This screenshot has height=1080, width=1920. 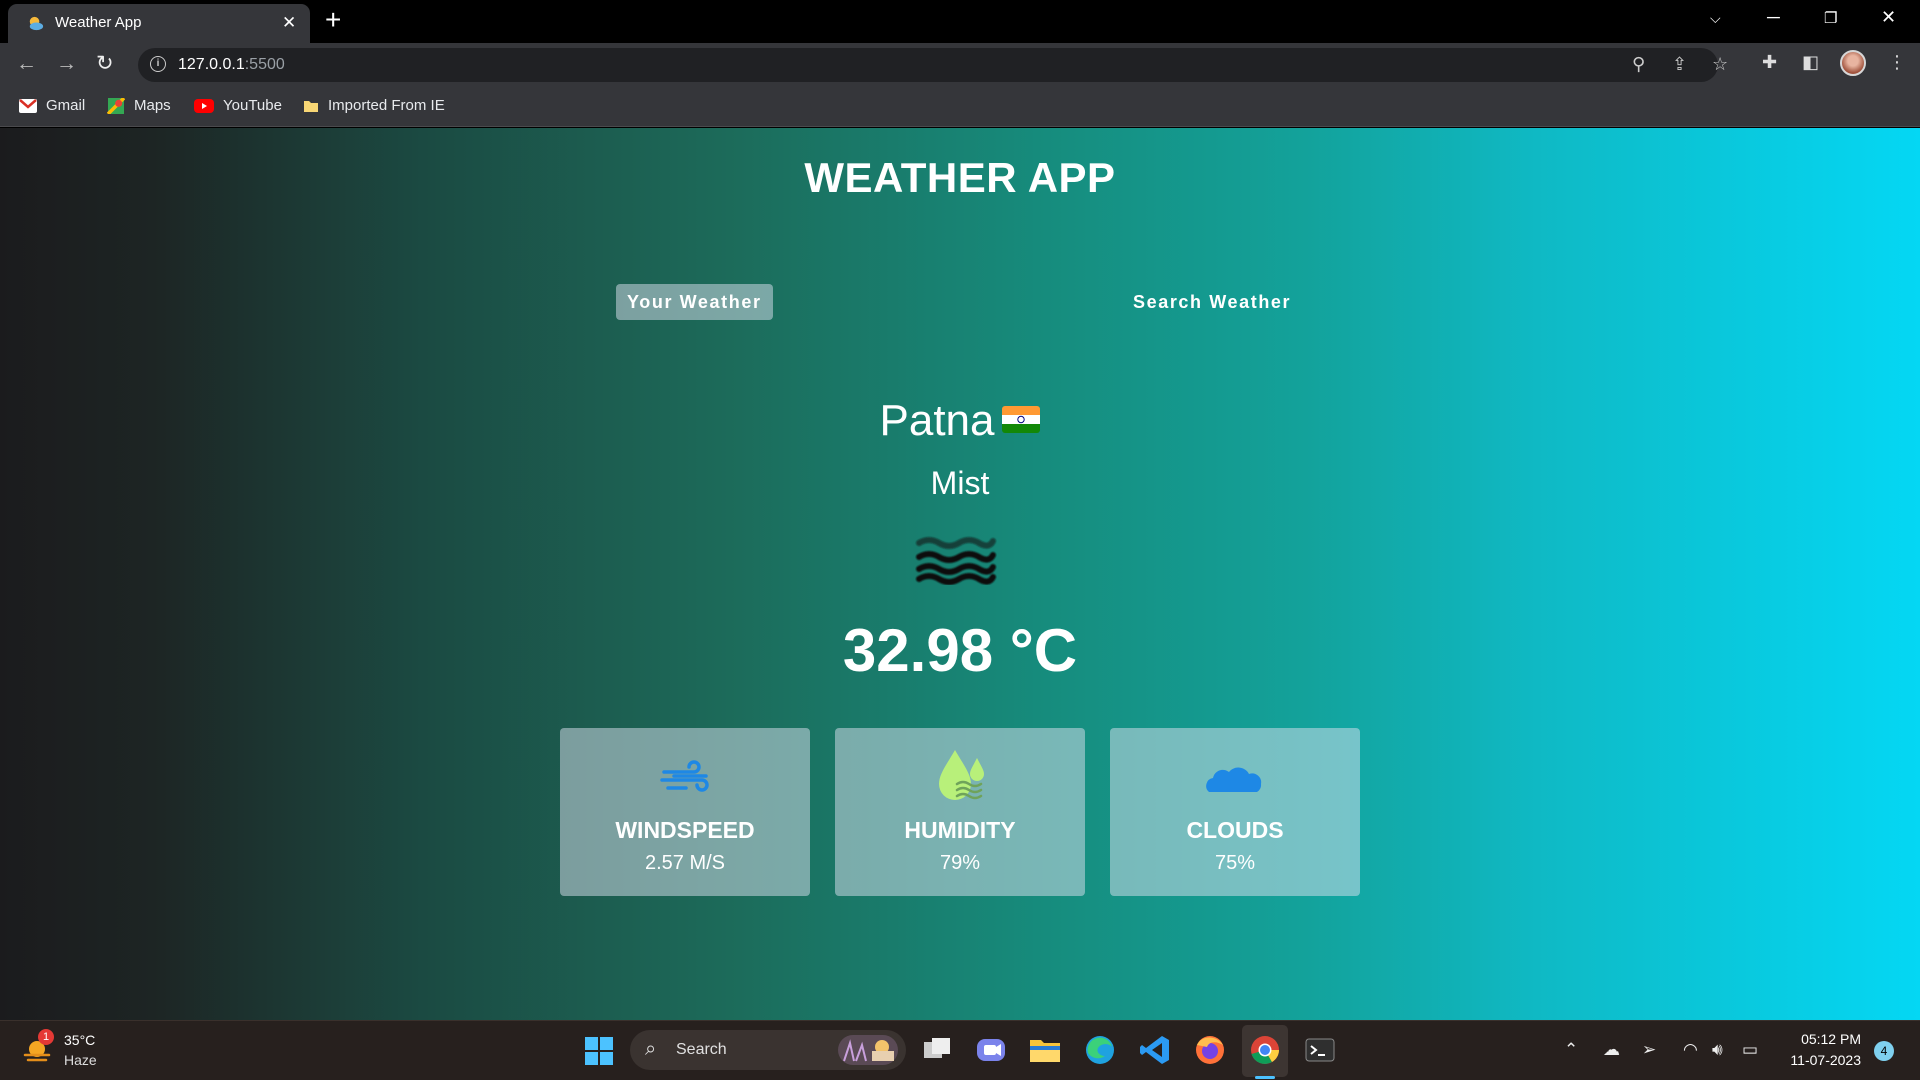 I want to click on tab-title: Weather App, so click(x=98, y=22).